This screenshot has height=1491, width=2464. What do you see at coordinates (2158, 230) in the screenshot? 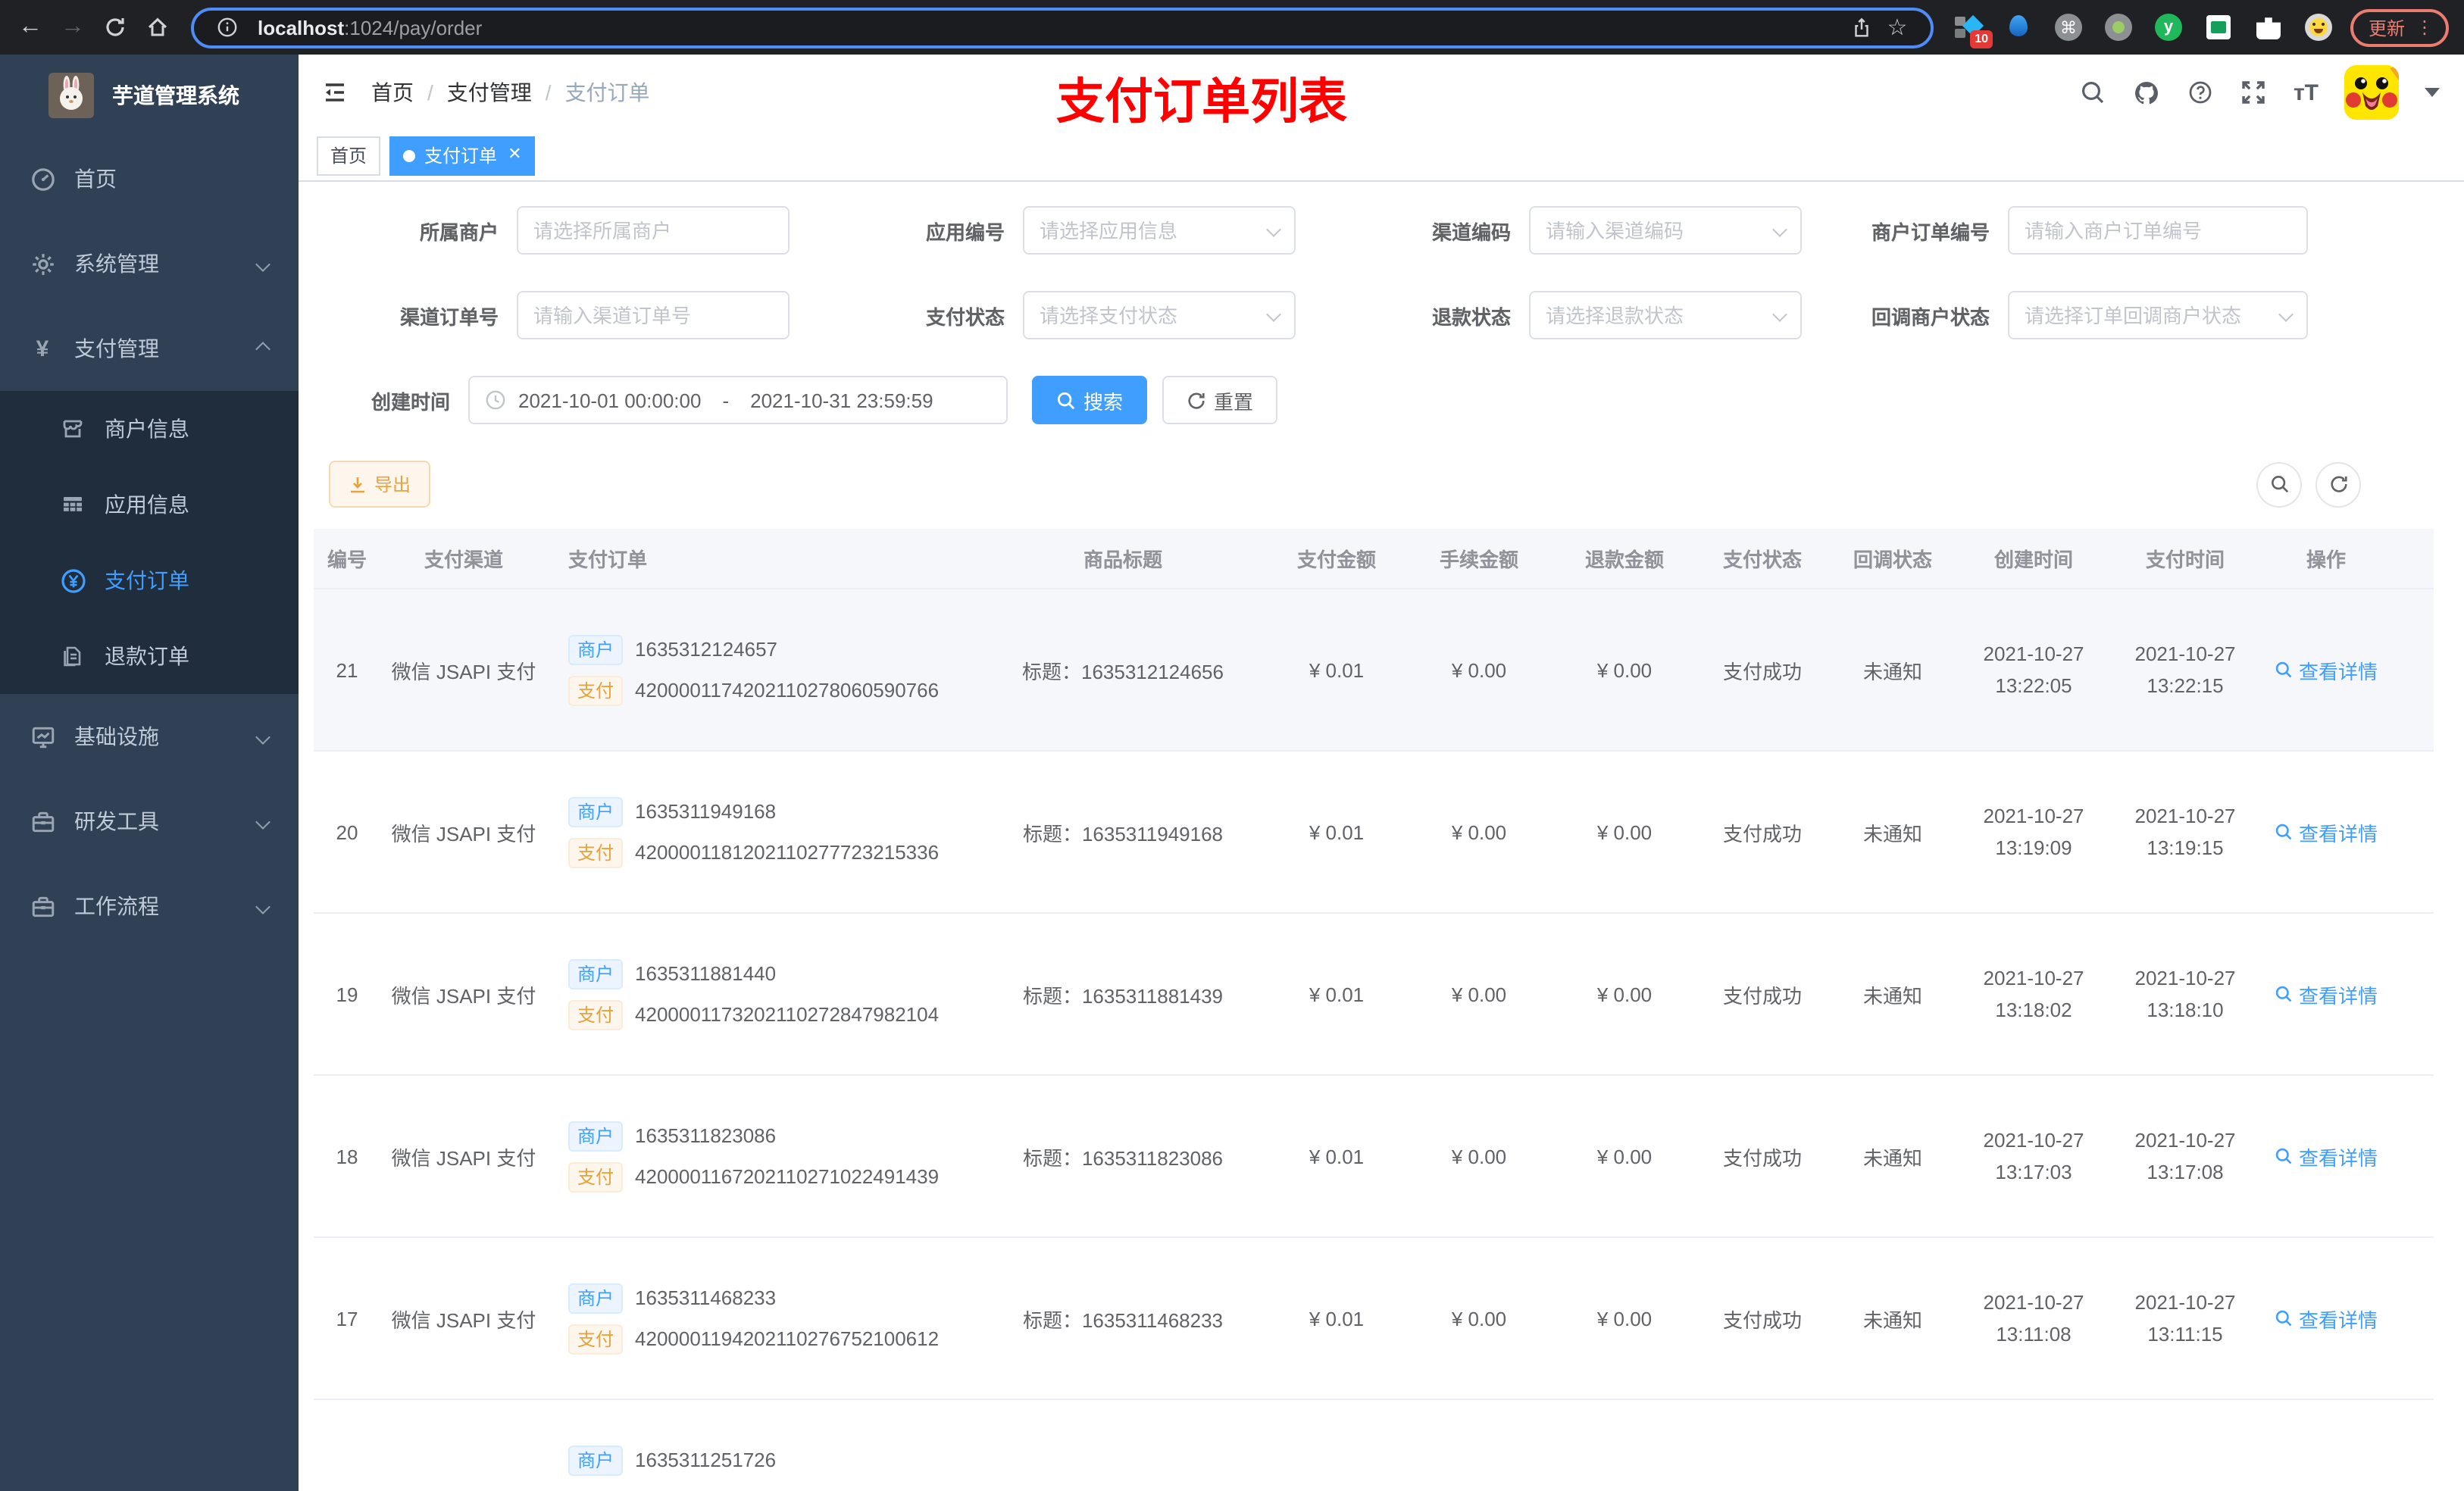
I see `merchant-order-no-input` at bounding box center [2158, 230].